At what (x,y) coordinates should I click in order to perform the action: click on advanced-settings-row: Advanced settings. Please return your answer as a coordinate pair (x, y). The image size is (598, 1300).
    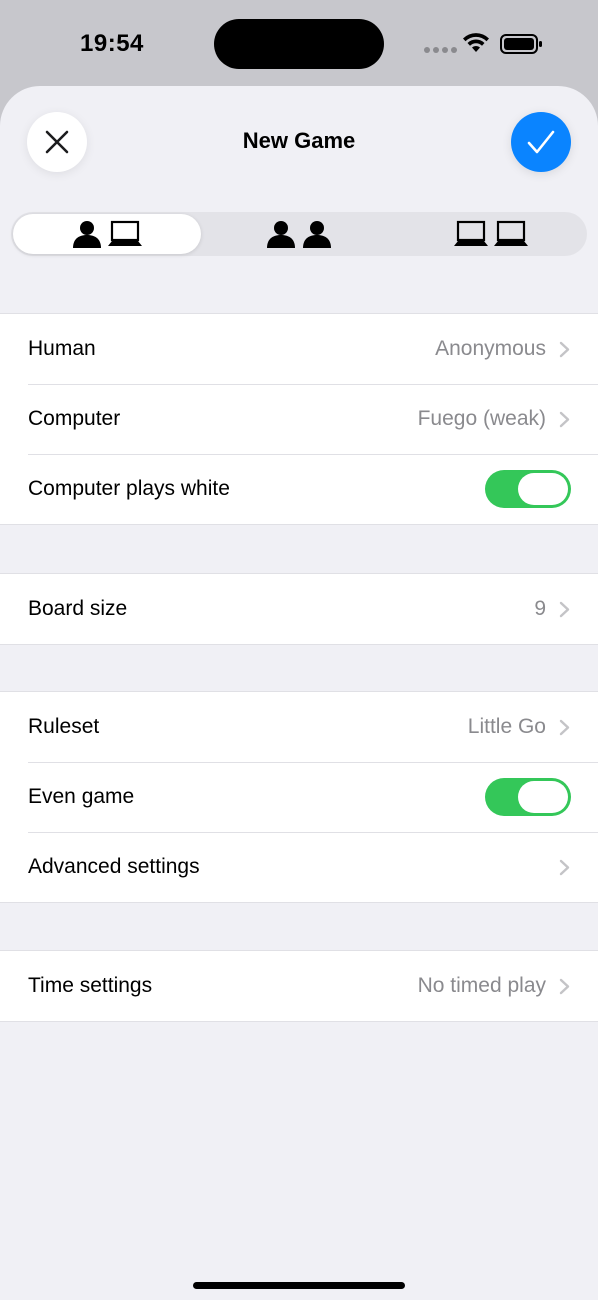
    Looking at the image, I should click on (299, 867).